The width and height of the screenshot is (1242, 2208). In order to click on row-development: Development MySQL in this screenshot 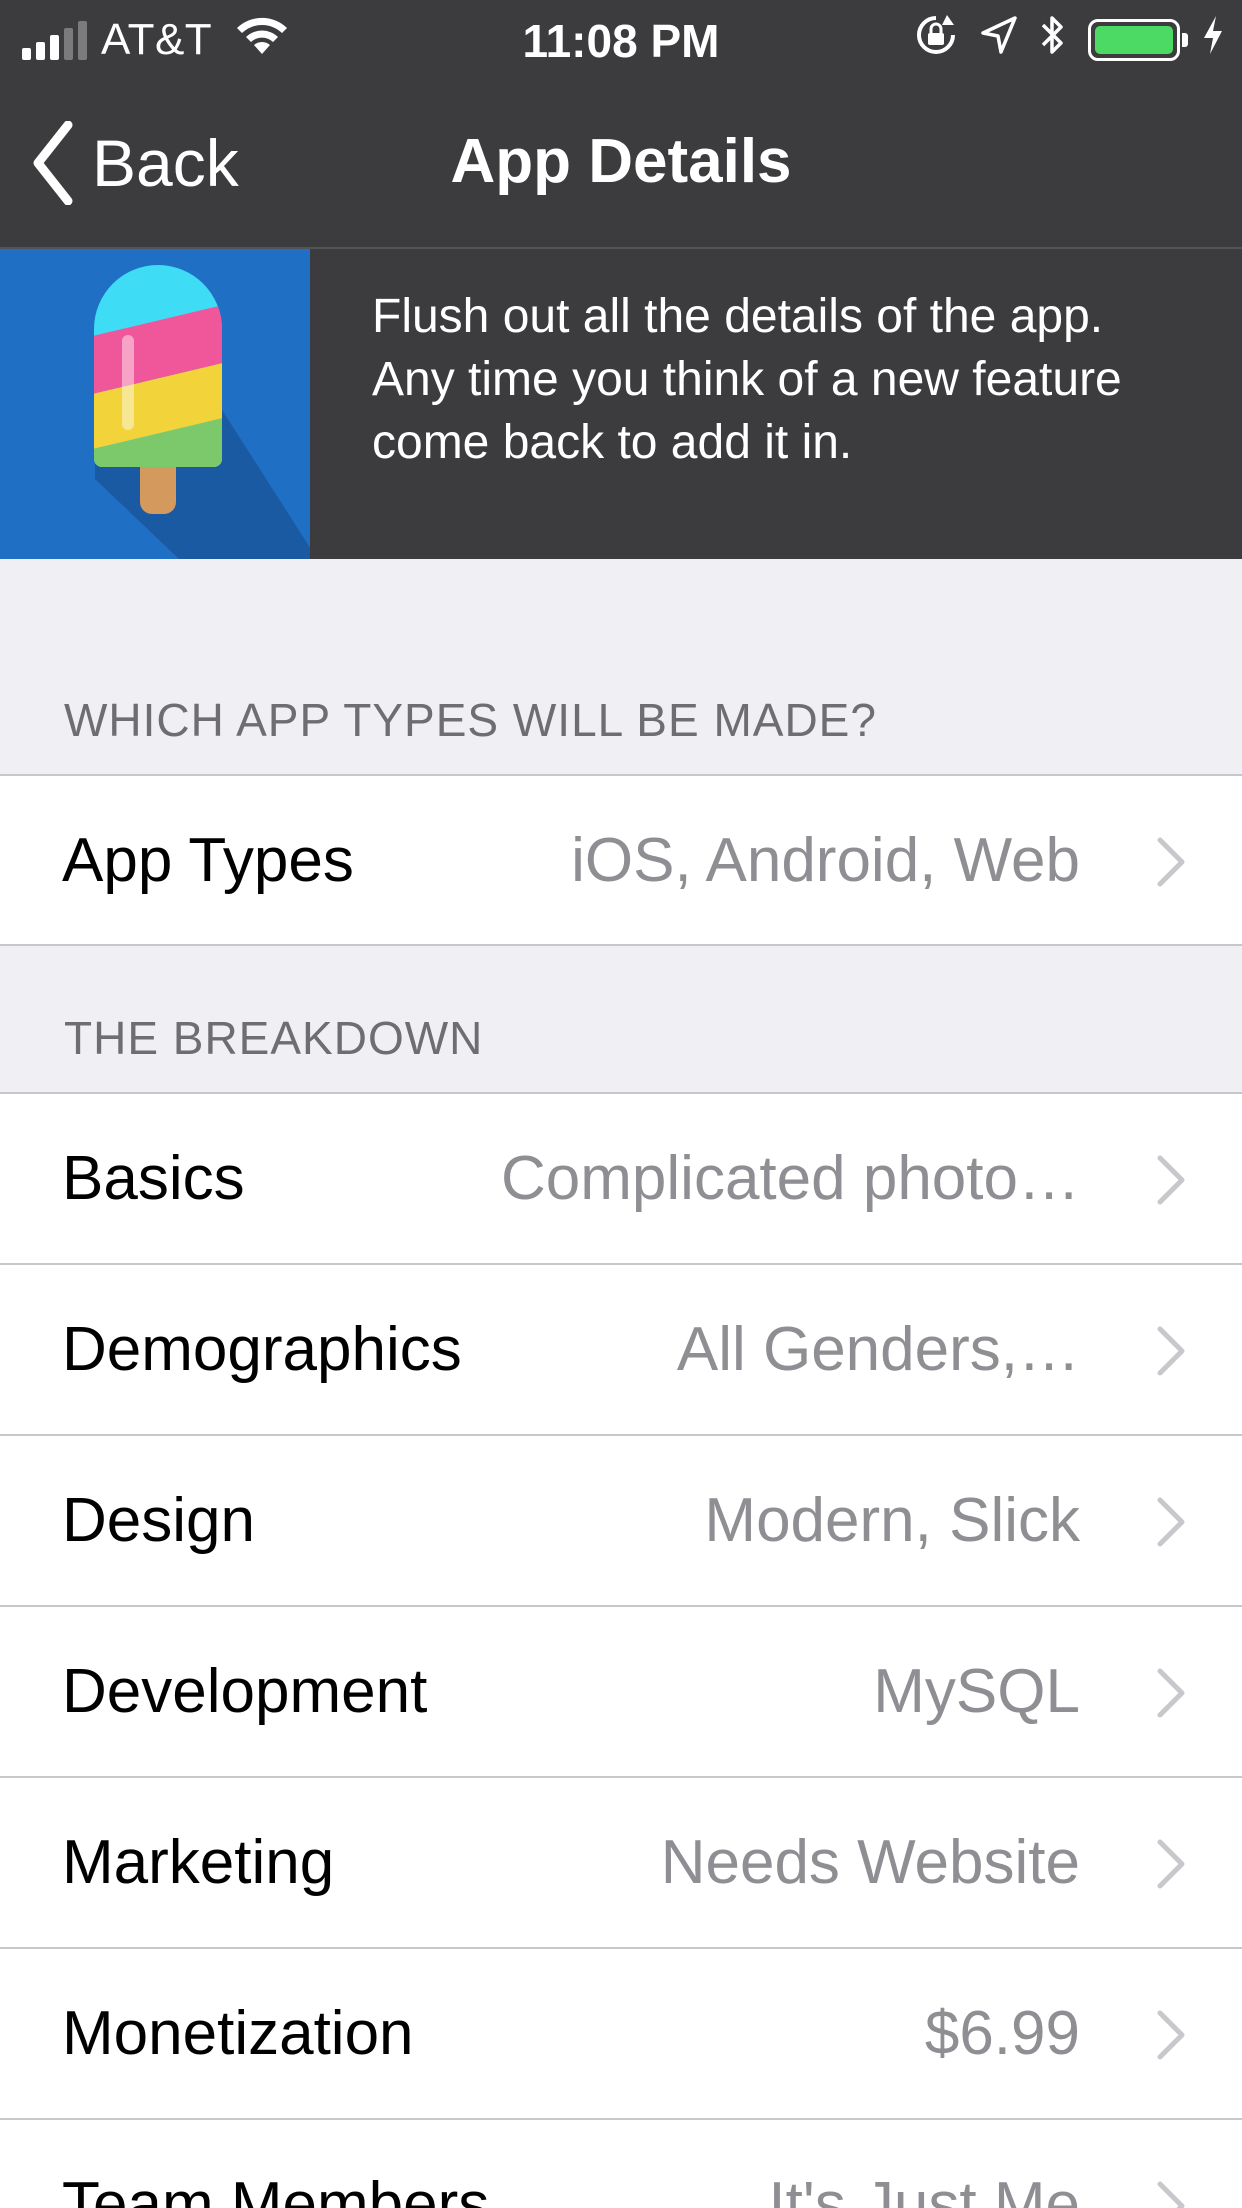, I will do `click(621, 1692)`.